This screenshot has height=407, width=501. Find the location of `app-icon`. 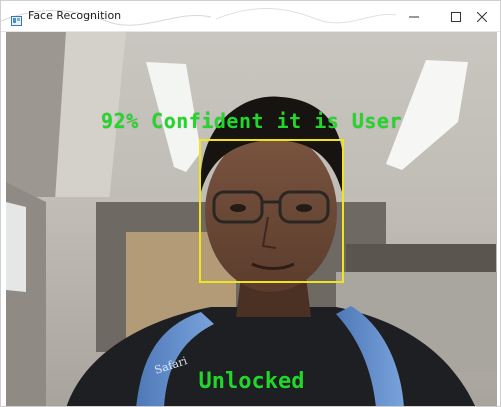

app-icon is located at coordinates (16, 18).